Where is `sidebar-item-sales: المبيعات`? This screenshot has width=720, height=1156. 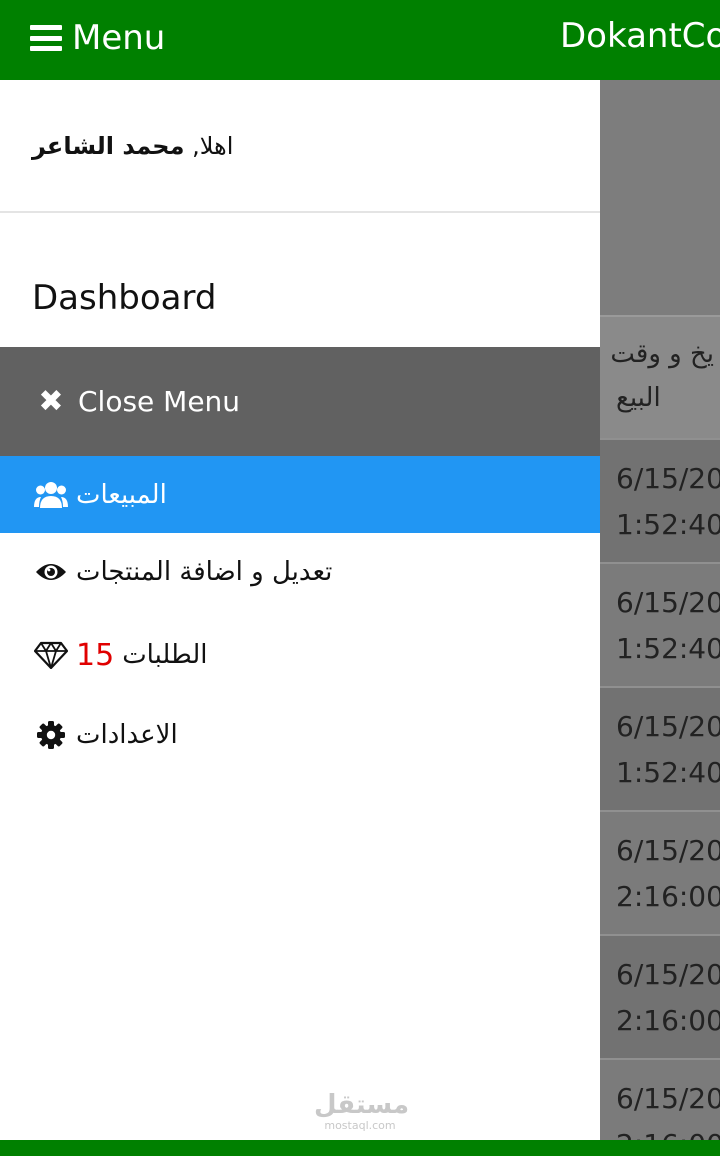 sidebar-item-sales: المبيعات is located at coordinates (300, 494).